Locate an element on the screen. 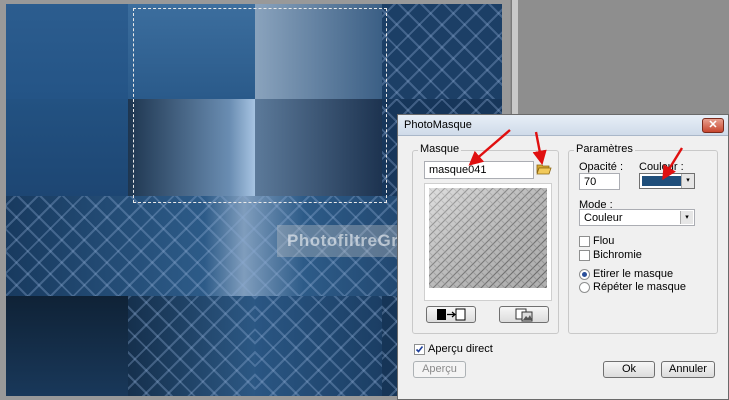 This screenshot has width=729, height=400. annotation-arrows is located at coordinates (576, 155).